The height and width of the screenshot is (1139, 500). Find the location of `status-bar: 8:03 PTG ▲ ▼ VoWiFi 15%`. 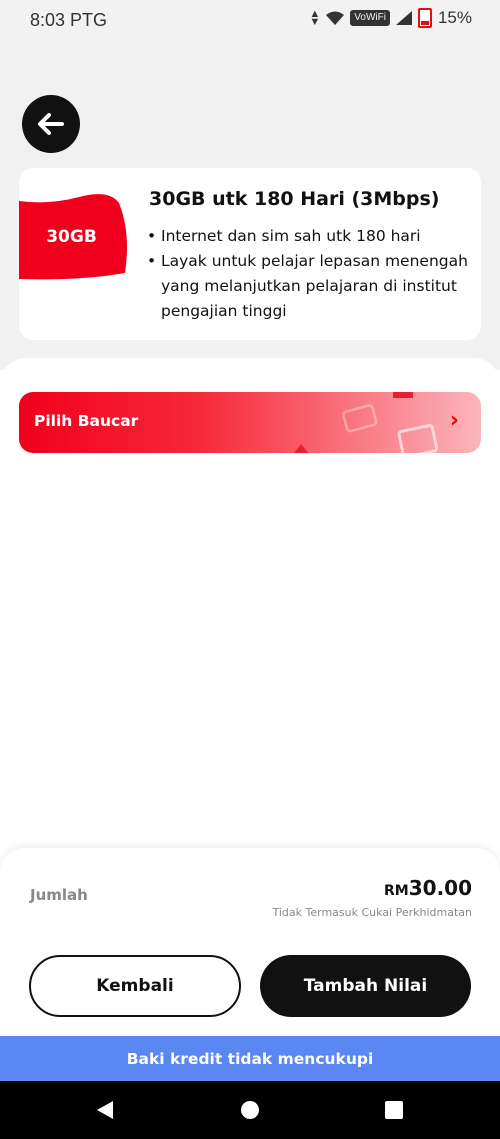

status-bar: 8:03 PTG ▲ ▼ VoWiFi 15% is located at coordinates (250, 20).